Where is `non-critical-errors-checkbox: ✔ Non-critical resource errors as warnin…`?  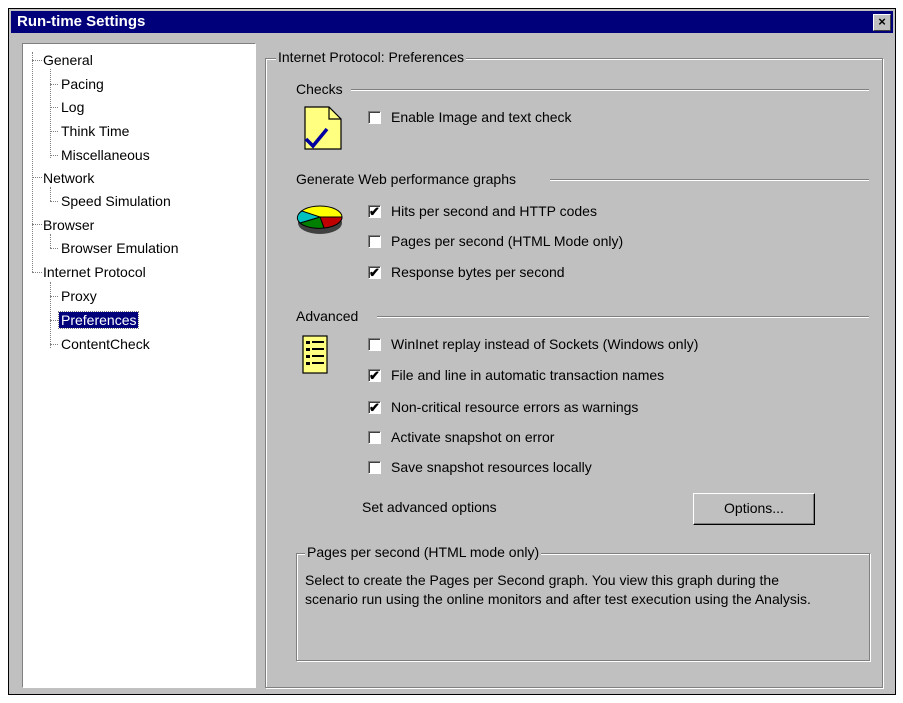
non-critical-errors-checkbox: ✔ Non-critical resource errors as warnin… is located at coordinates (503, 407).